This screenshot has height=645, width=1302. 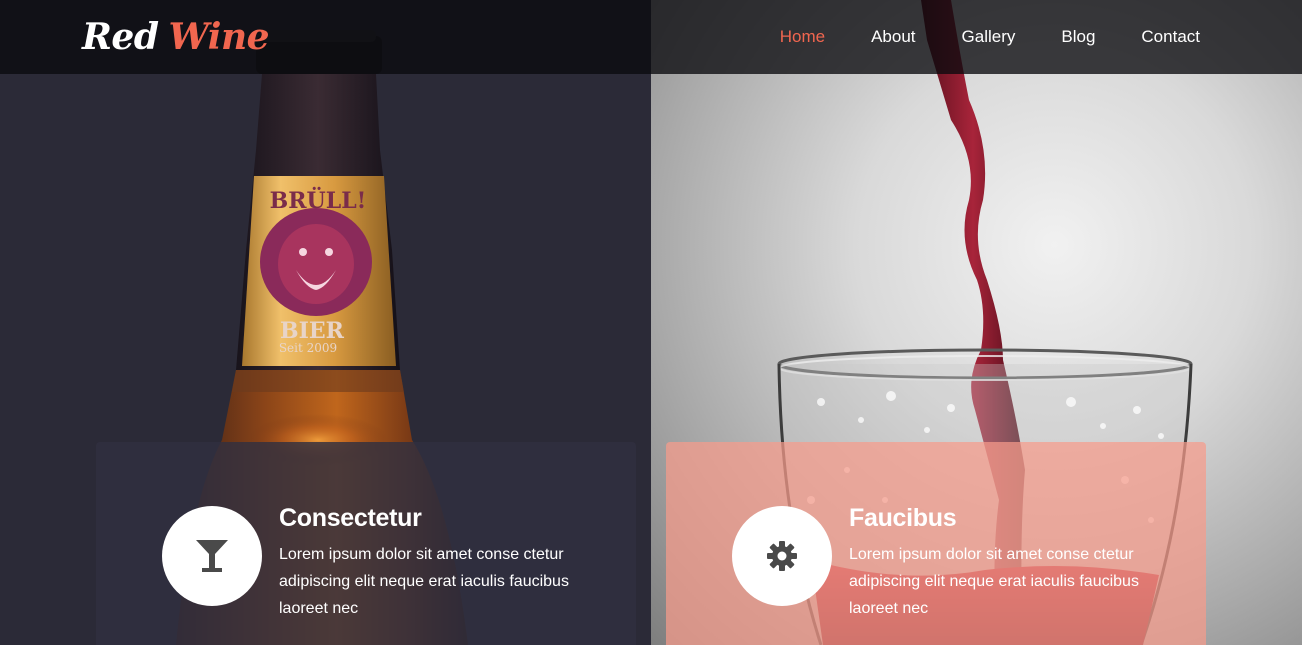 What do you see at coordinates (651, 37) in the screenshot?
I see `top-navbar: Red Wine Home About Gallery Blog Contact` at bounding box center [651, 37].